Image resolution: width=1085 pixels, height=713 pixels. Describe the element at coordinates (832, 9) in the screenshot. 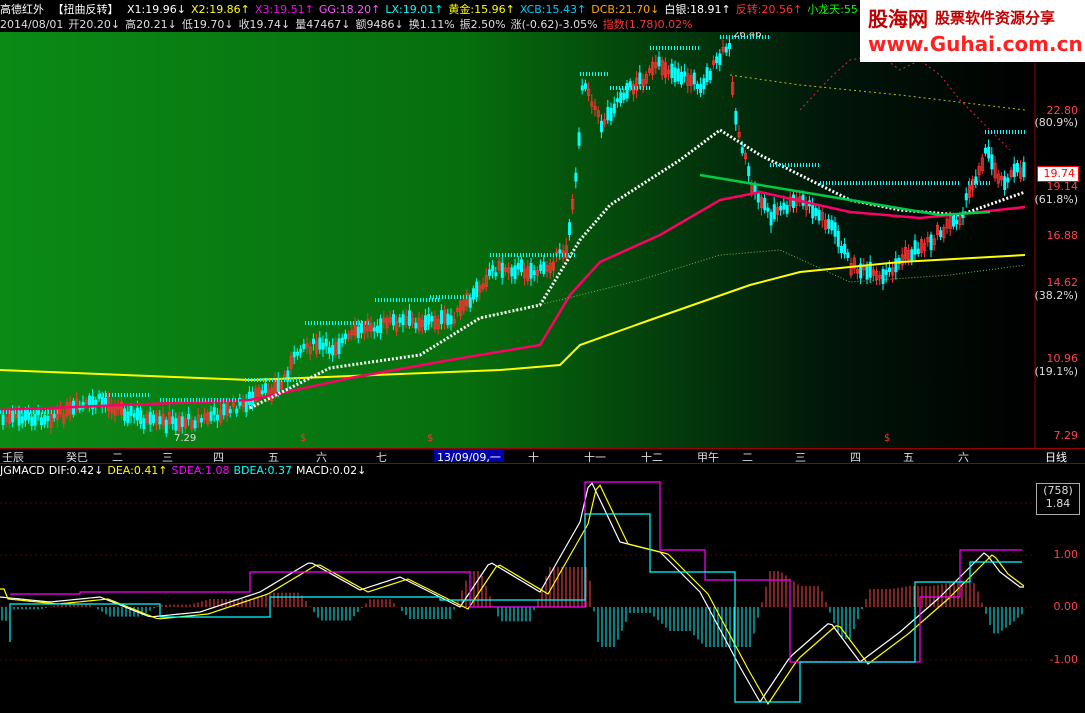

I see `indicator-value: 小龙天:55` at that location.